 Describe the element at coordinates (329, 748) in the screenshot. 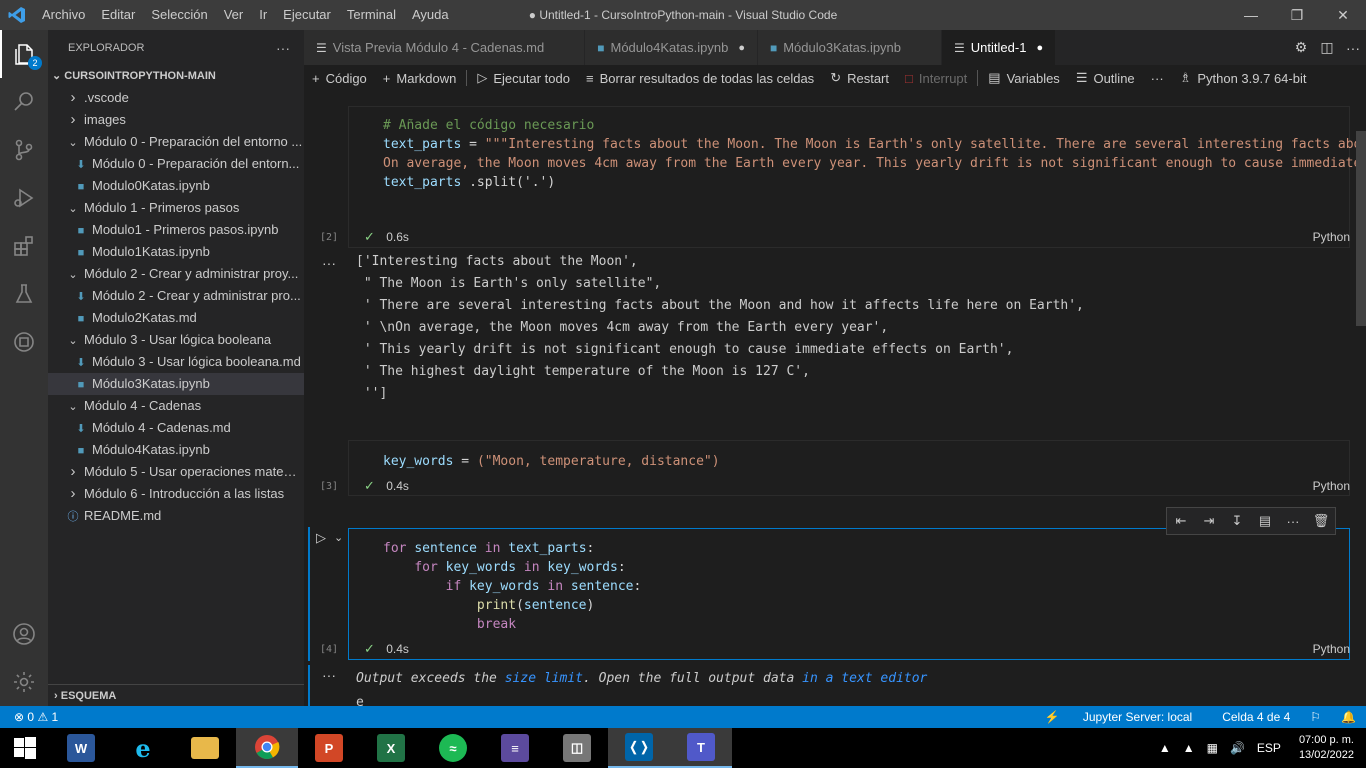

I see `powerpoint-icon: P` at that location.